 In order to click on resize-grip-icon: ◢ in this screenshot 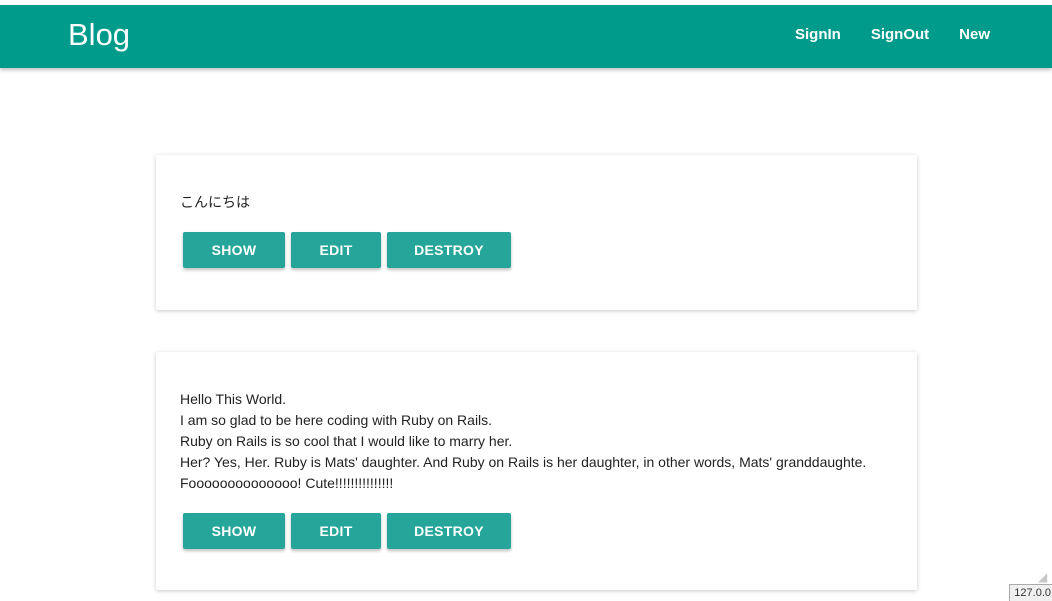, I will do `click(1044, 577)`.